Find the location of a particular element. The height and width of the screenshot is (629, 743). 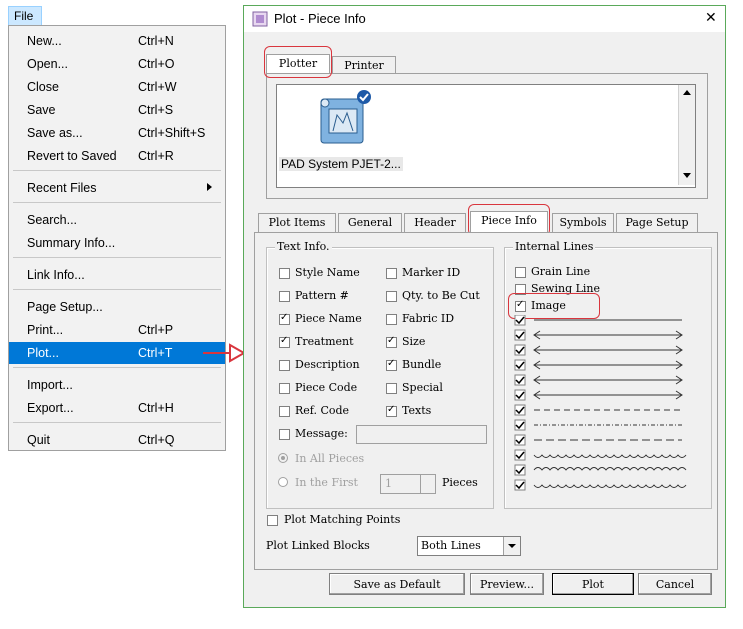

text-info-label: Description is located at coordinates (327, 364).